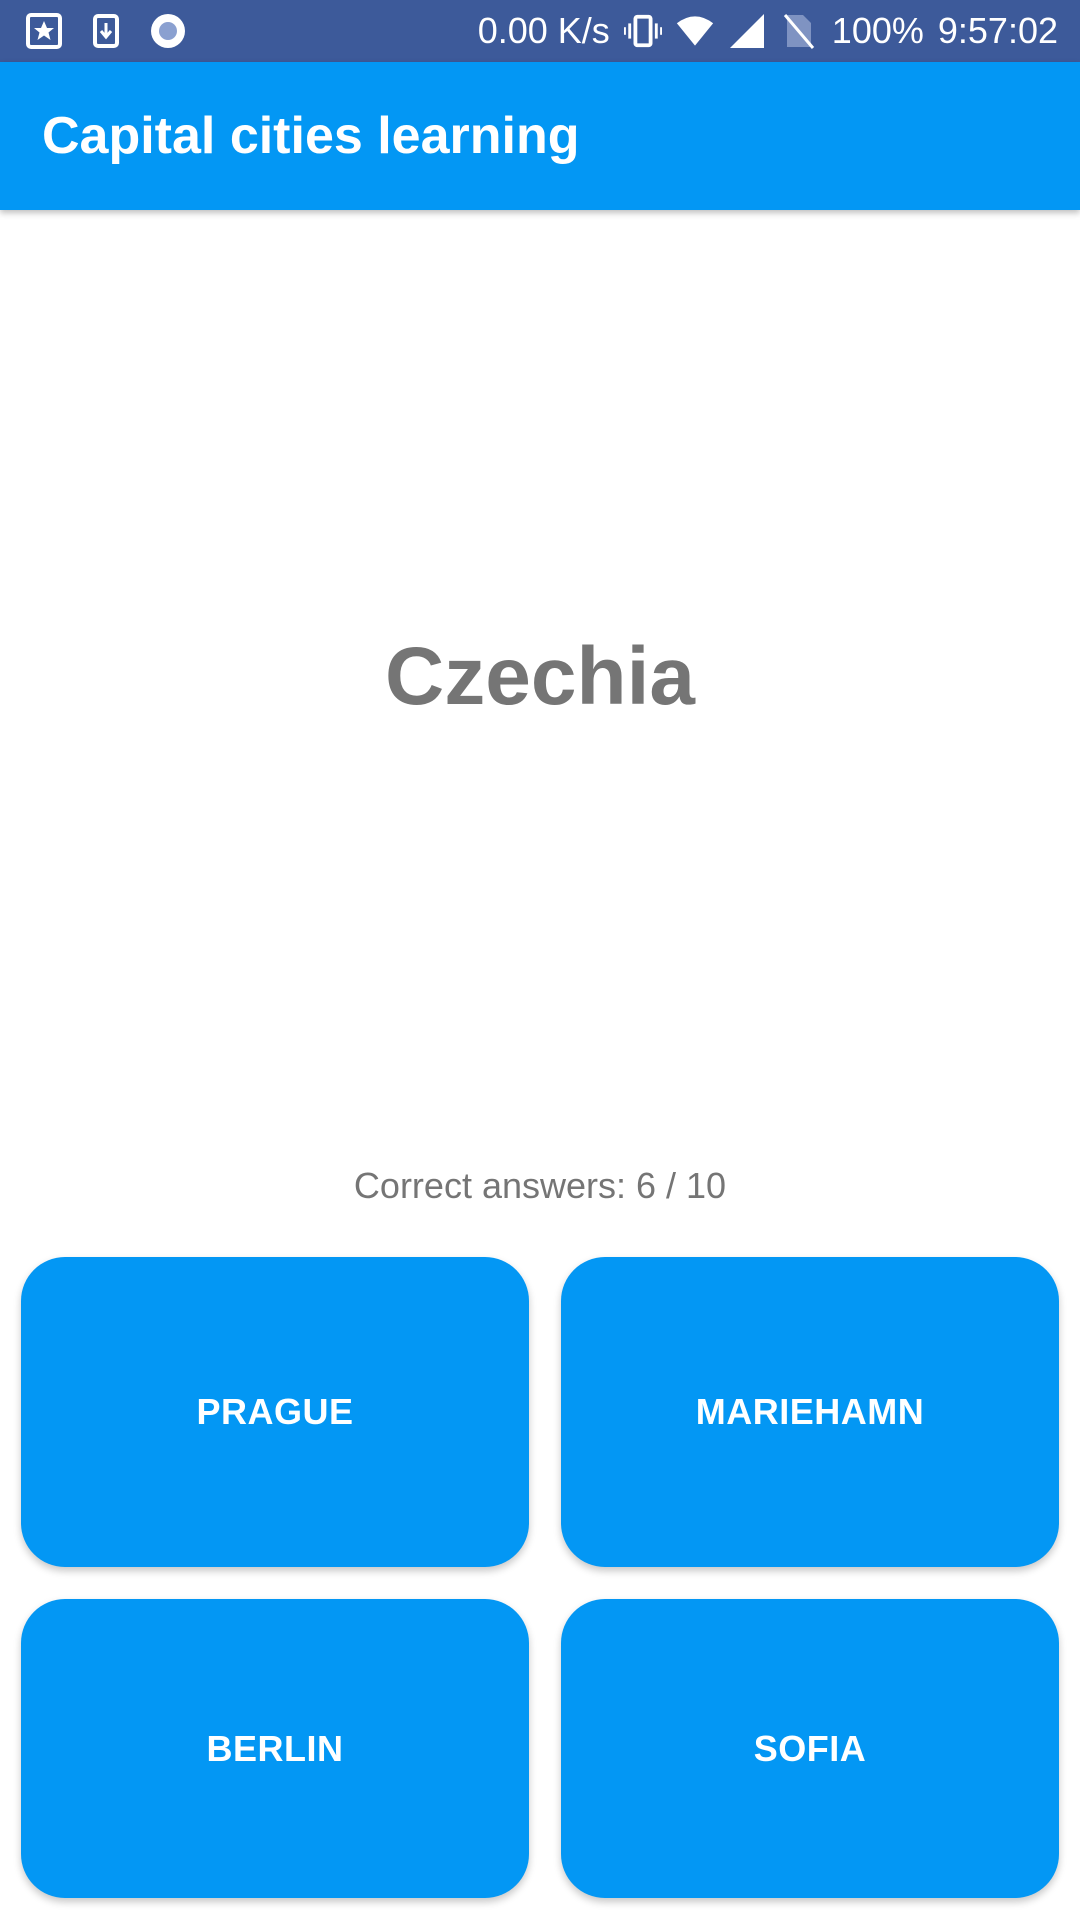 The image size is (1080, 1920). I want to click on answer-button-label: SOFIA, so click(810, 1748).